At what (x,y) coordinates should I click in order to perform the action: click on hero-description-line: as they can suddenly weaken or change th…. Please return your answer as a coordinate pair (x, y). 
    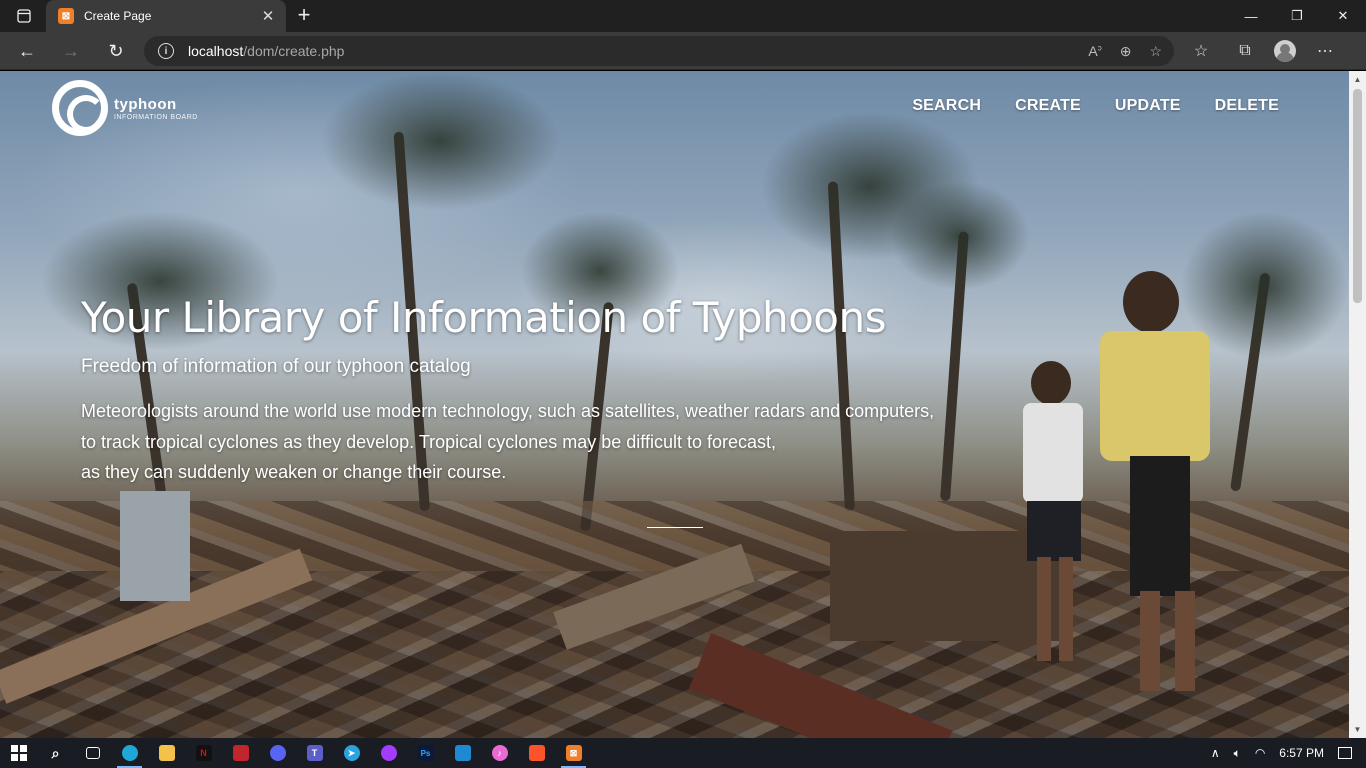
    Looking at the image, I should click on (294, 472).